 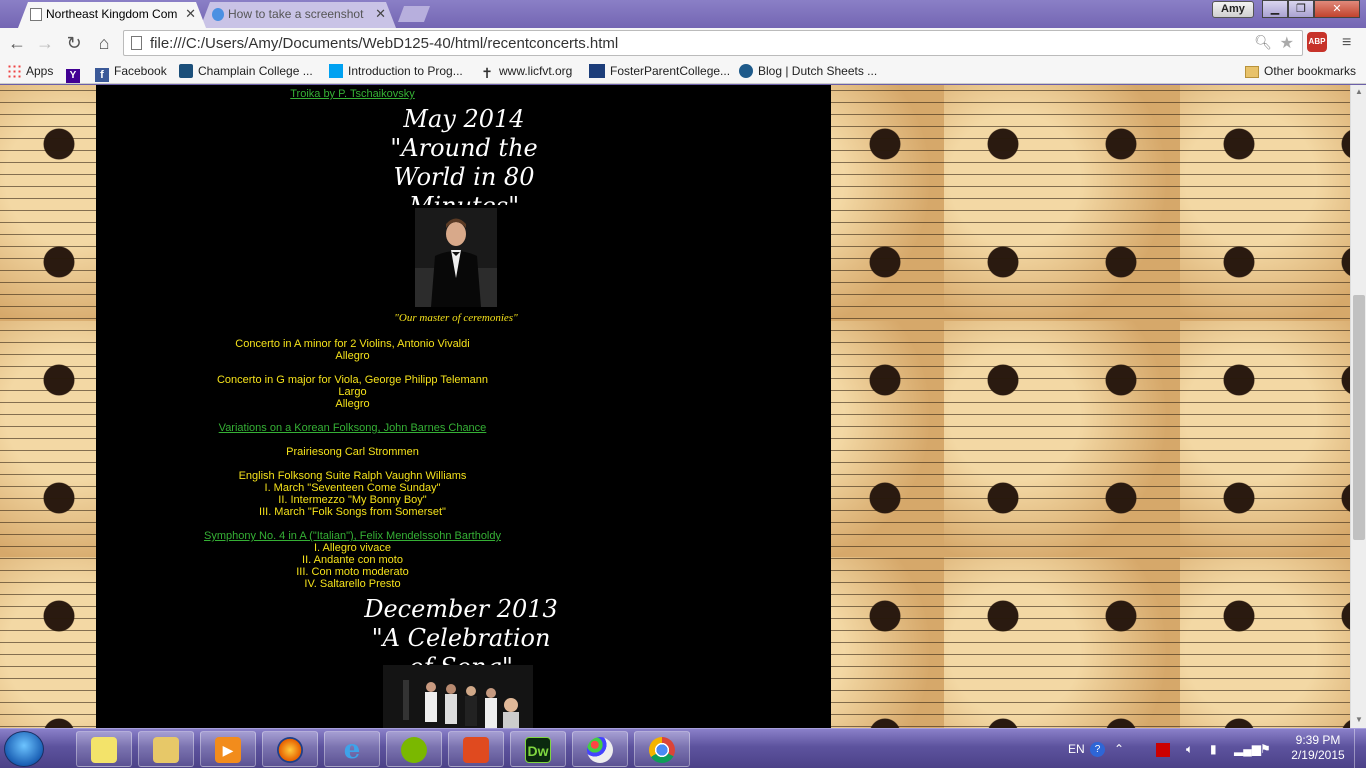 What do you see at coordinates (526, 71) in the screenshot?
I see `bookmark-licfvt: ✝ www.licfvt.org` at bounding box center [526, 71].